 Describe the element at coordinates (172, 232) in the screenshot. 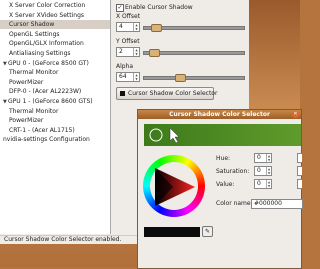

I see `current-color-swatch` at that location.